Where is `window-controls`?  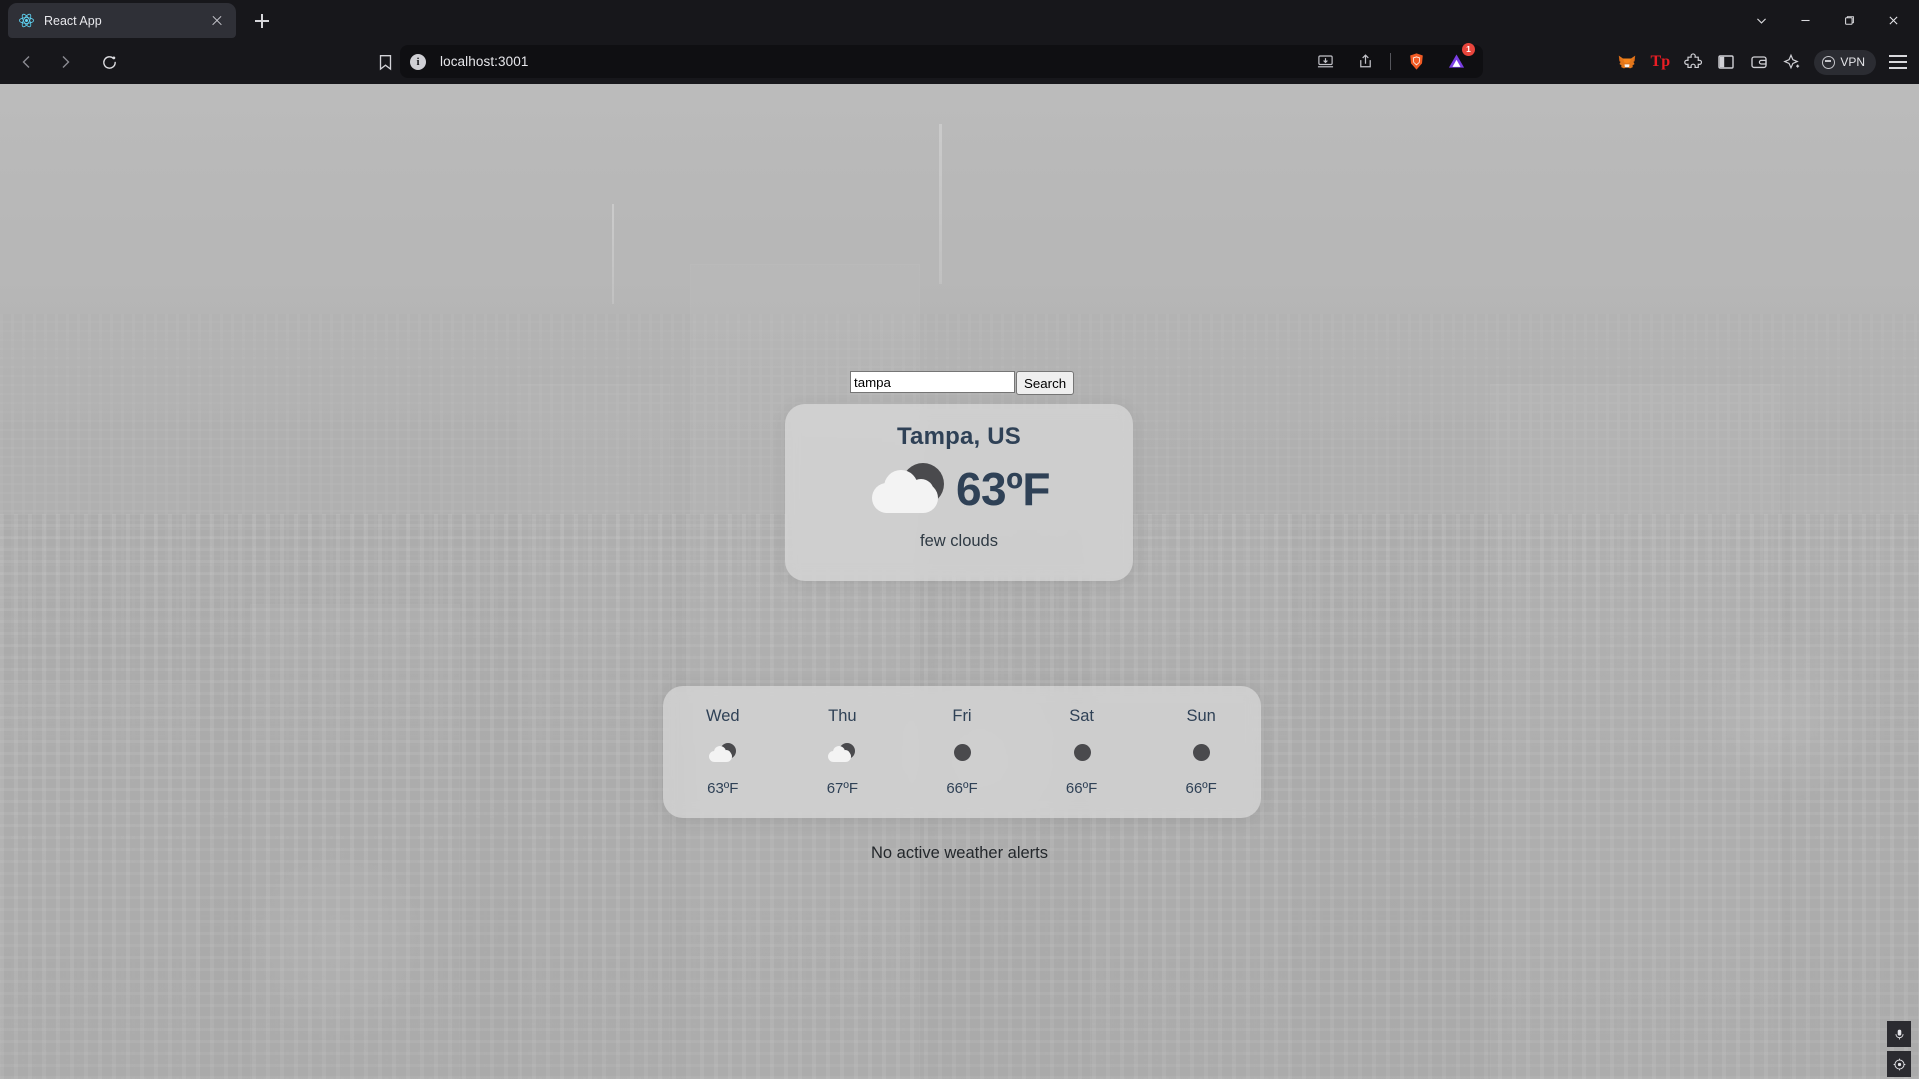
window-controls is located at coordinates (1827, 20).